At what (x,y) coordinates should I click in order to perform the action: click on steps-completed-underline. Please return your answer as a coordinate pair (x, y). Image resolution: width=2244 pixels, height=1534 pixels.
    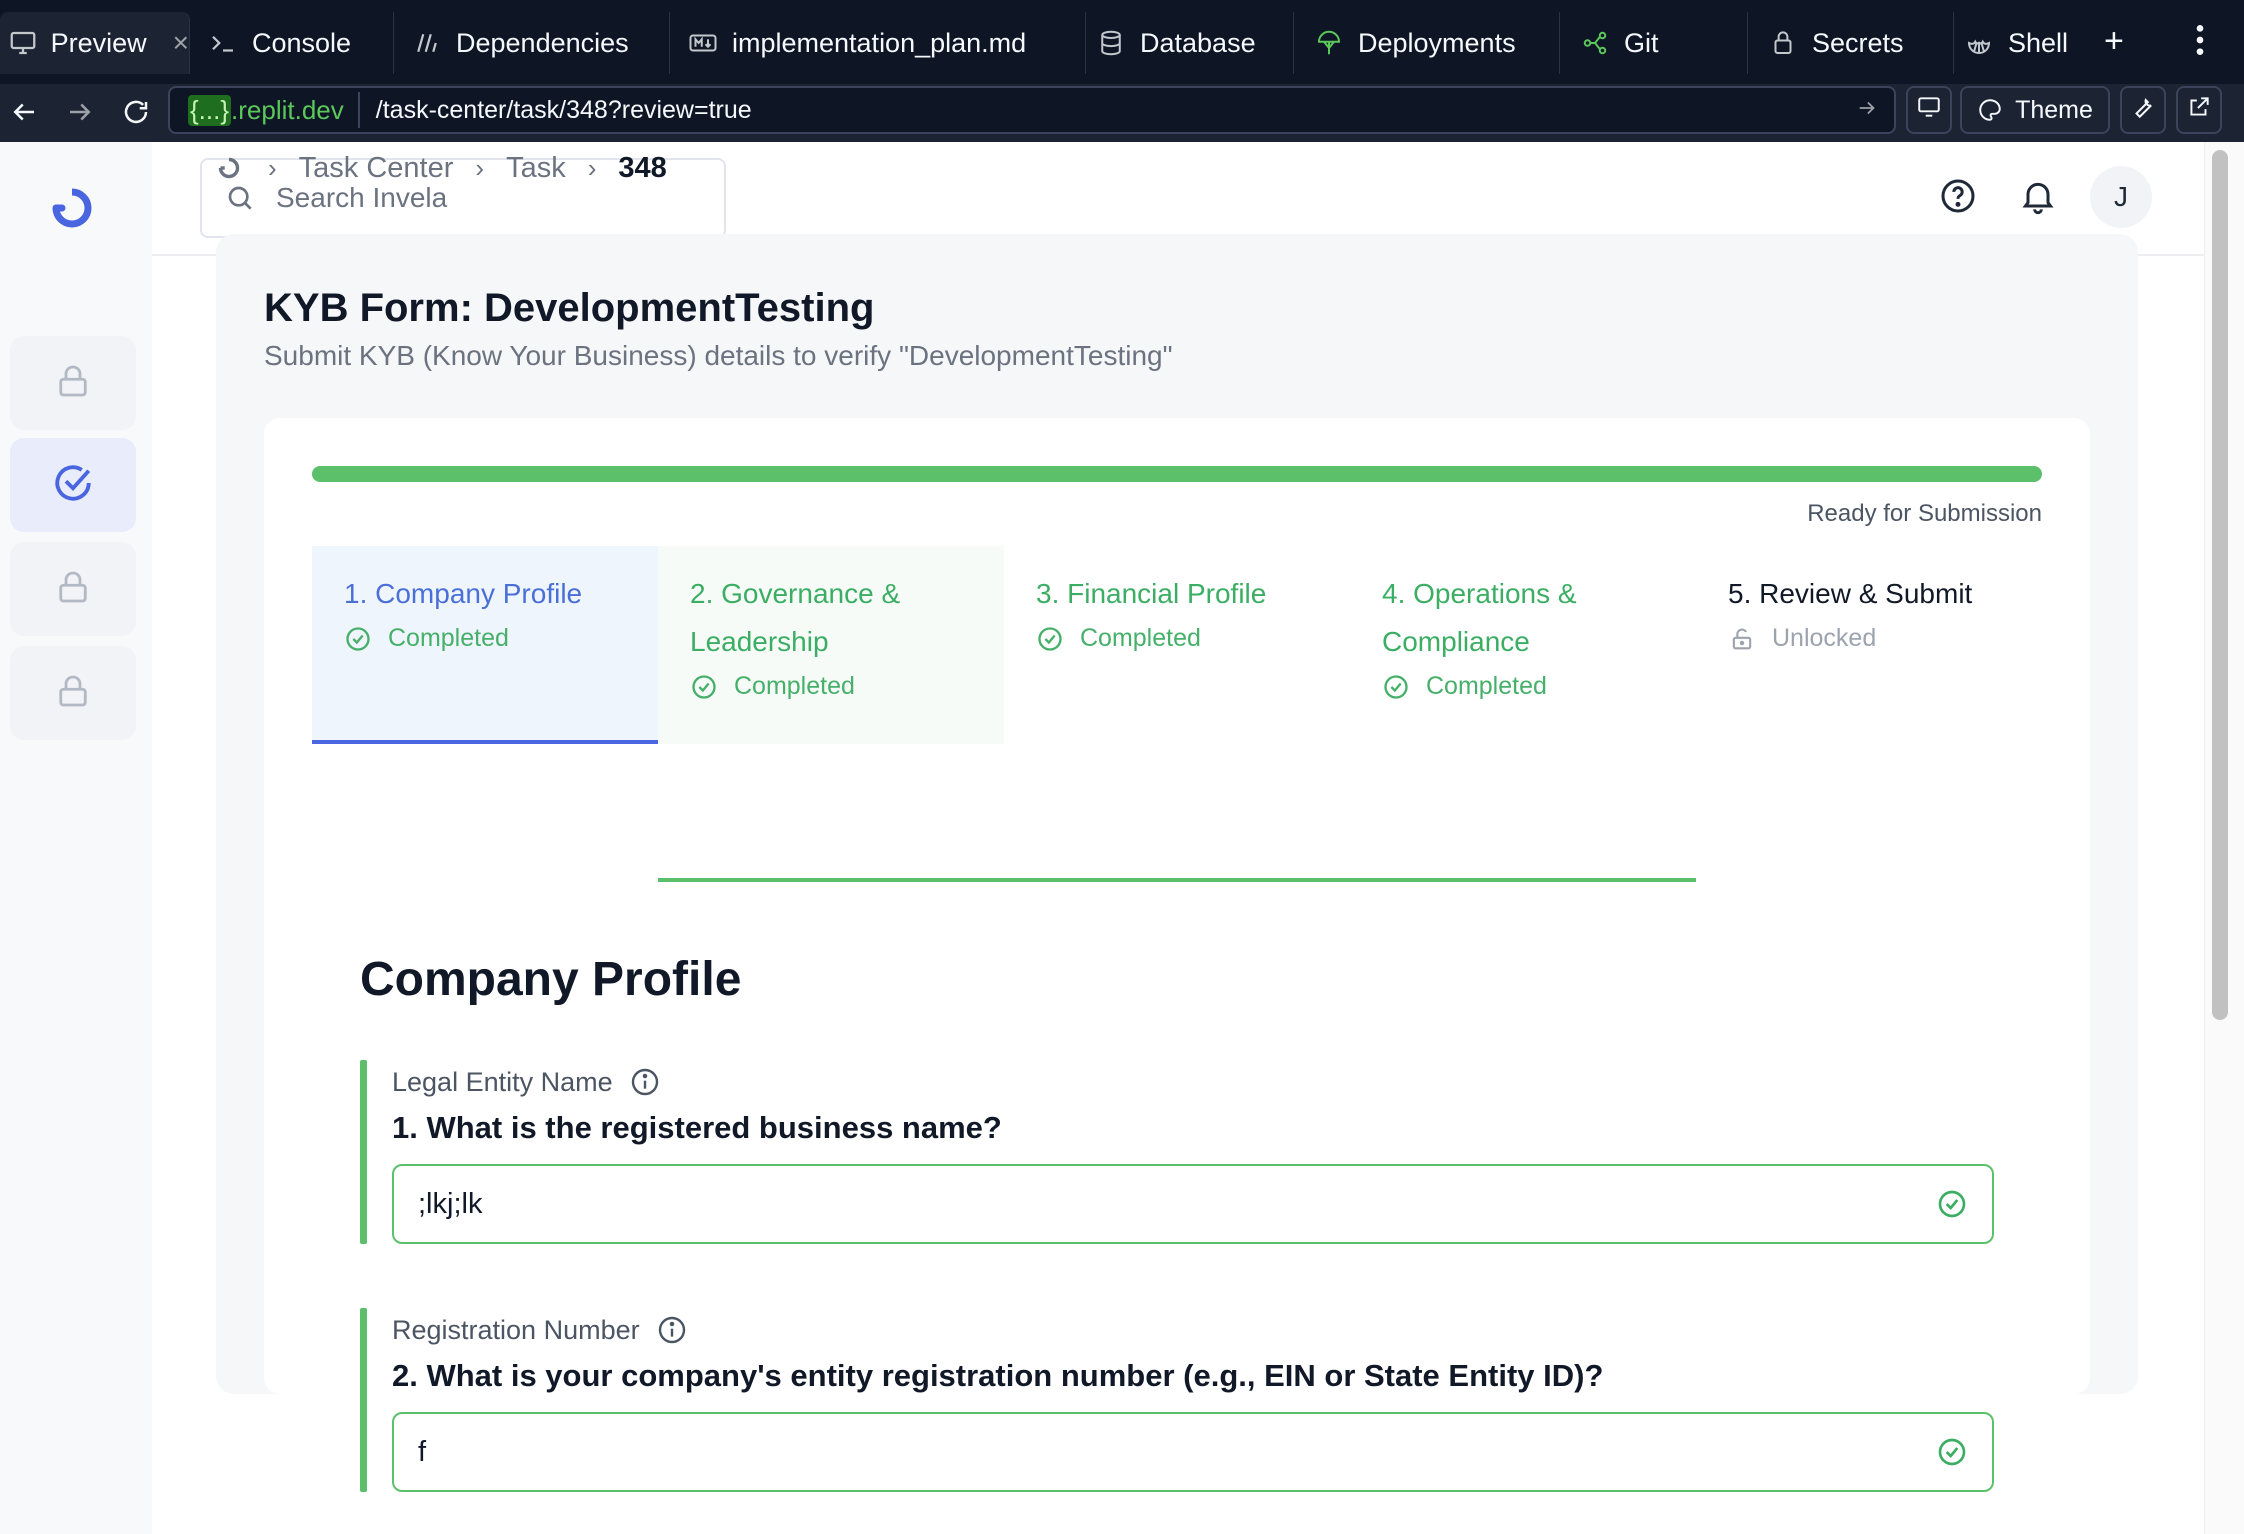
    Looking at the image, I should click on (1177, 880).